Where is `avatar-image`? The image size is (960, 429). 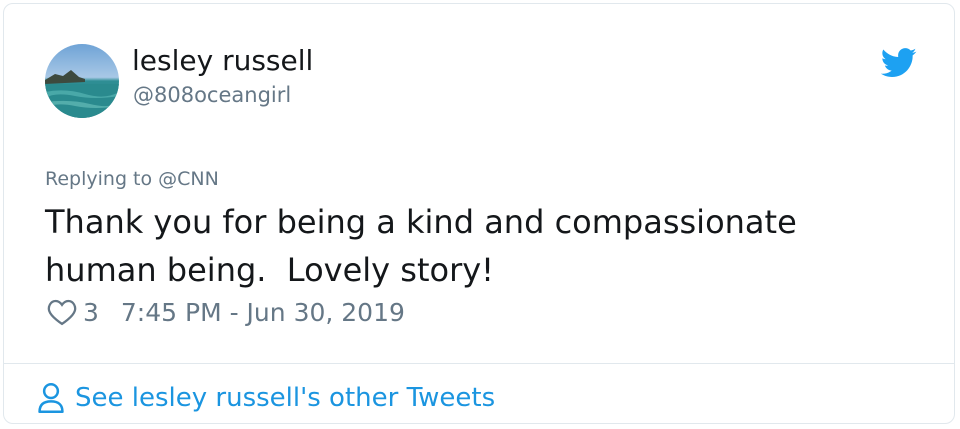 avatar-image is located at coordinates (82, 81).